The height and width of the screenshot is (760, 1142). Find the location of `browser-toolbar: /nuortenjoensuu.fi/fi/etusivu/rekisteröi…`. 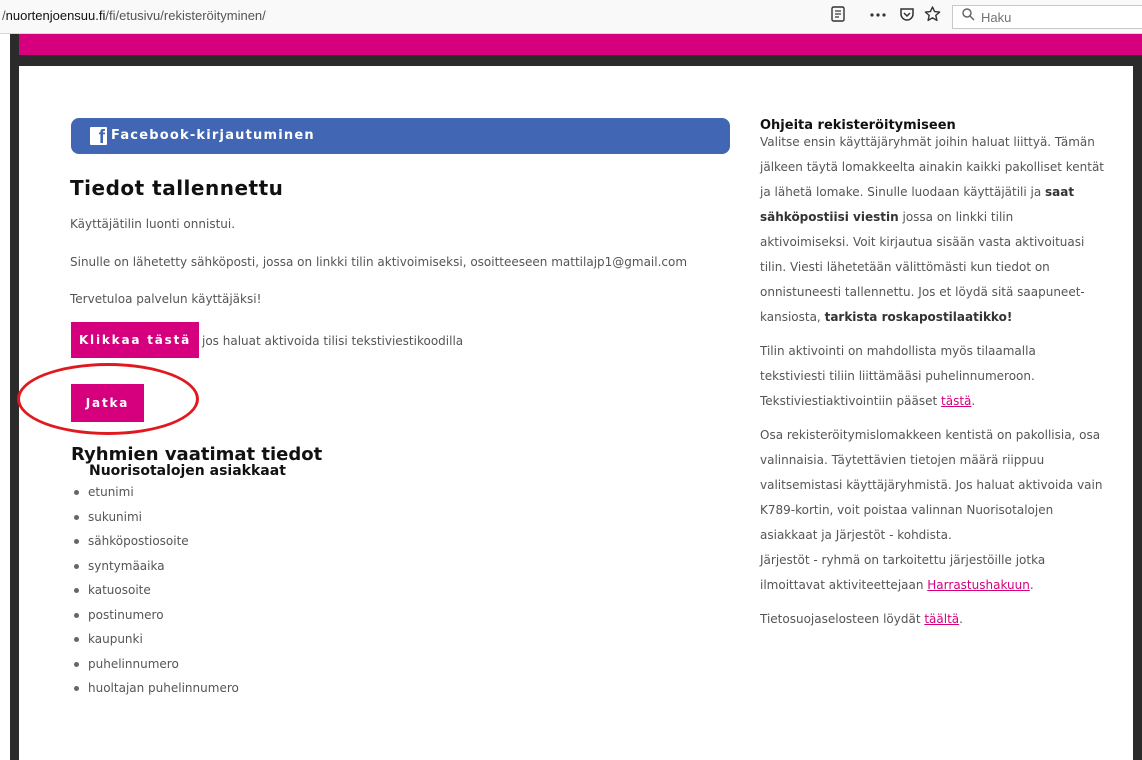

browser-toolbar: /nuortenjoensuu.fi/fi/etusivu/rekisteröi… is located at coordinates (571, 17).